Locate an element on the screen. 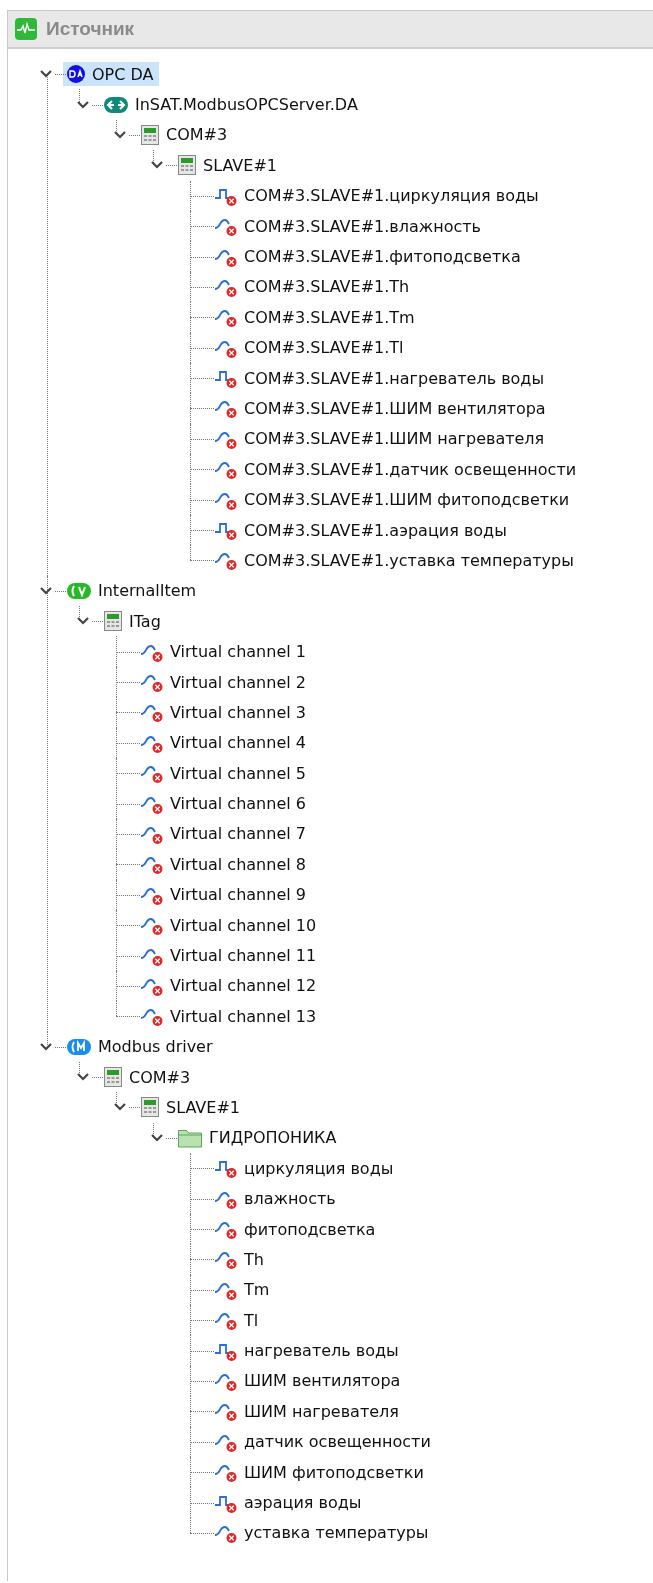 Image resolution: width=653 pixels, height=1583 pixels. tree-item: Virtual channel 1 is located at coordinates (224, 651).